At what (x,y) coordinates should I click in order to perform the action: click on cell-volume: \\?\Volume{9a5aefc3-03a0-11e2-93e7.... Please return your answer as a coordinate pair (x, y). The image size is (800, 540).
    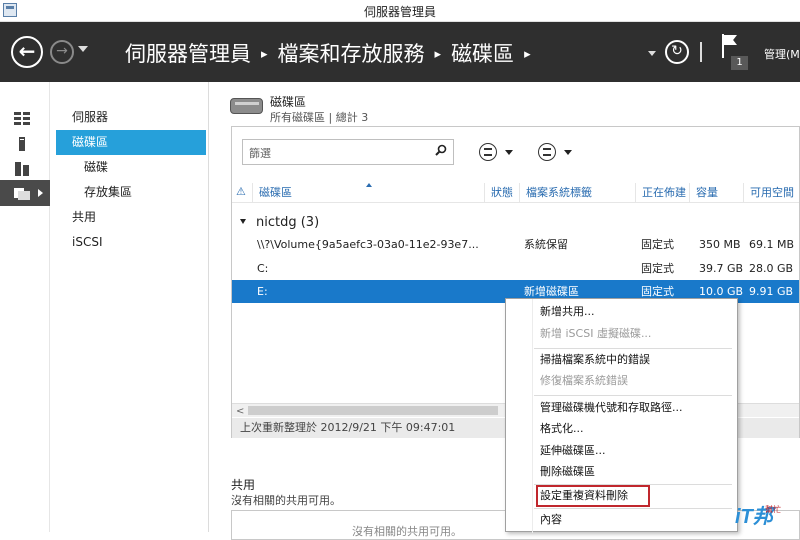
    Looking at the image, I should click on (368, 244).